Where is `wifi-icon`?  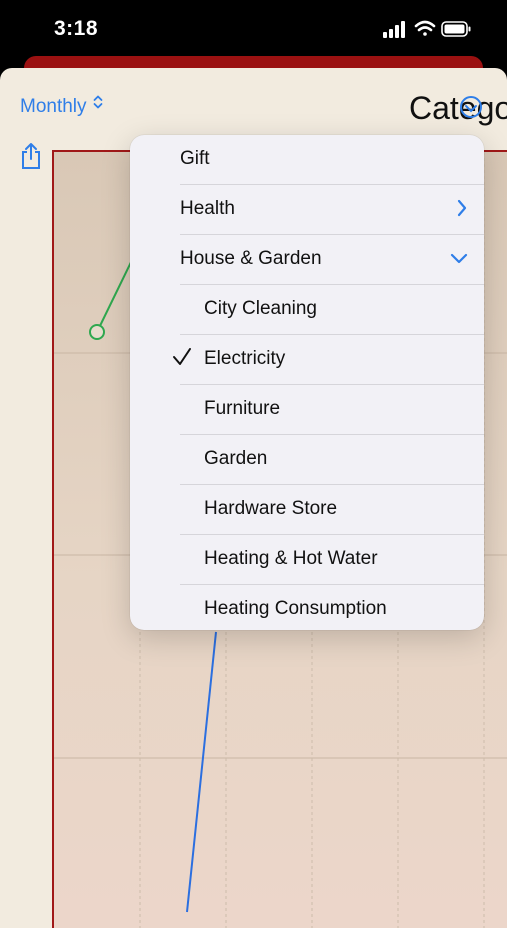 wifi-icon is located at coordinates (425, 28).